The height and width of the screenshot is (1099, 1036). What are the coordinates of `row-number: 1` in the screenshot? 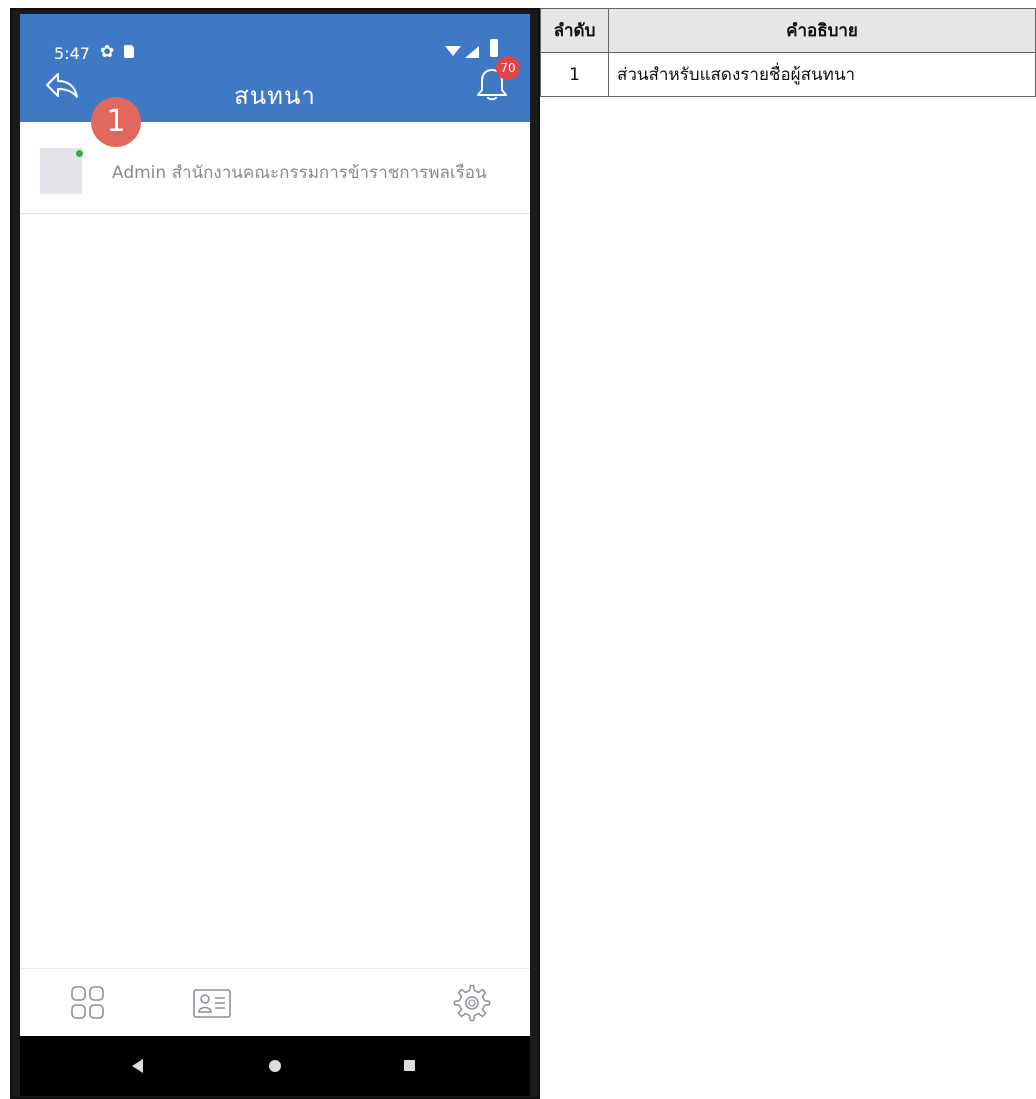 It's located at (574, 74).